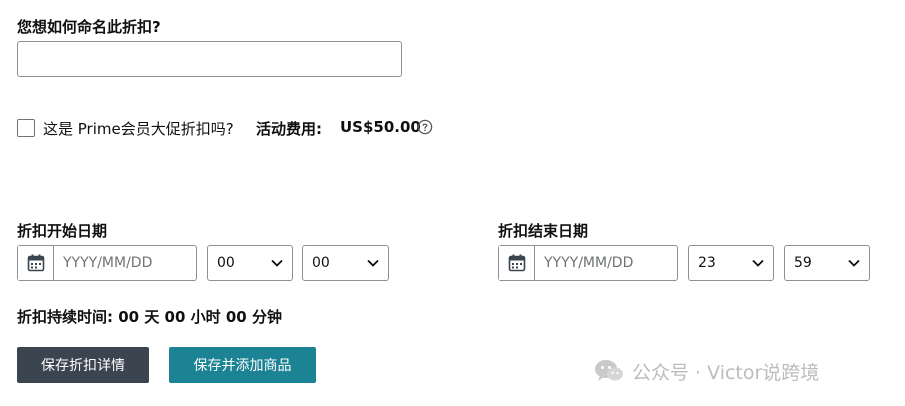 The width and height of the screenshot is (905, 406). I want to click on start-date-label: 折扣开始日期, so click(62, 231).